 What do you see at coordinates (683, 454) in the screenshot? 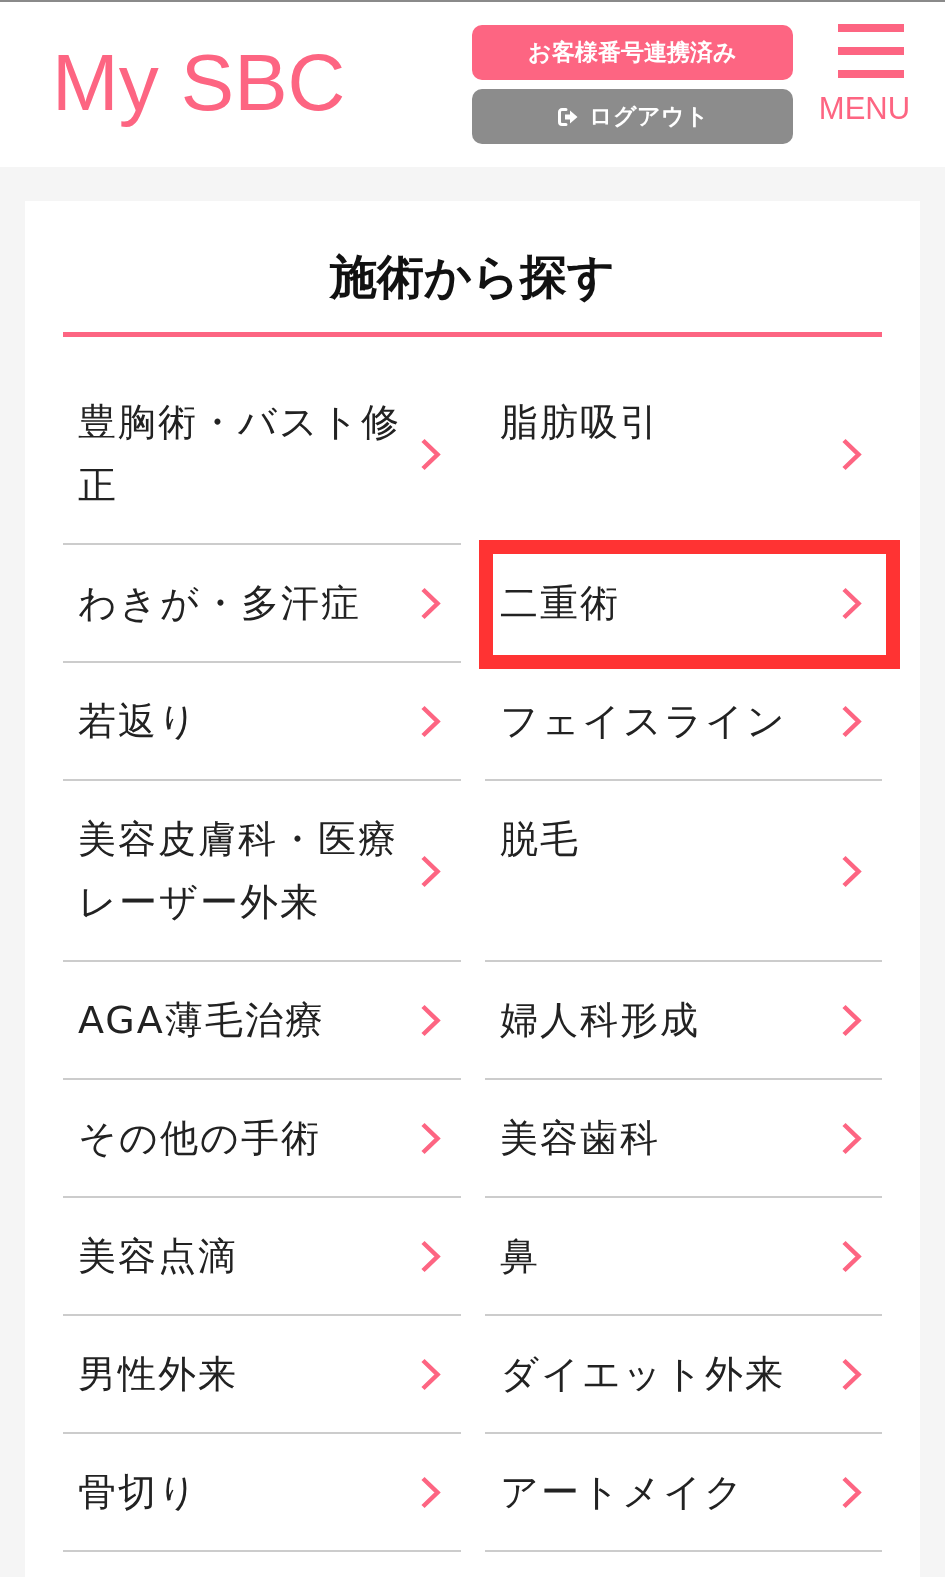
I see `category-link: 脂肪吸引` at bounding box center [683, 454].